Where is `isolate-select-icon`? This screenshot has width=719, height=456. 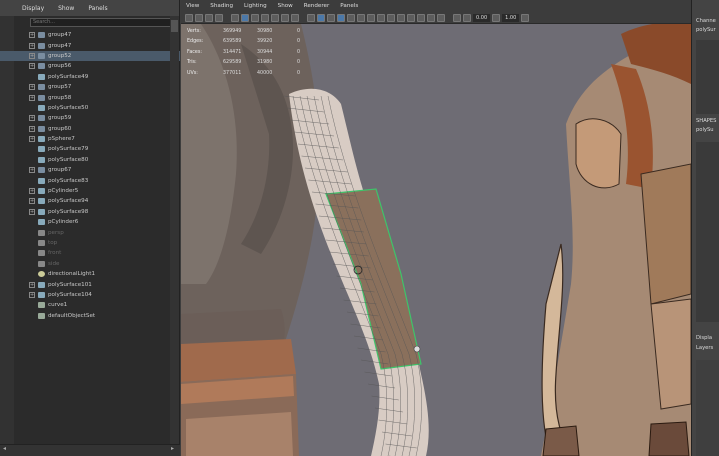
isolate-select-icon is located at coordinates (457, 17).